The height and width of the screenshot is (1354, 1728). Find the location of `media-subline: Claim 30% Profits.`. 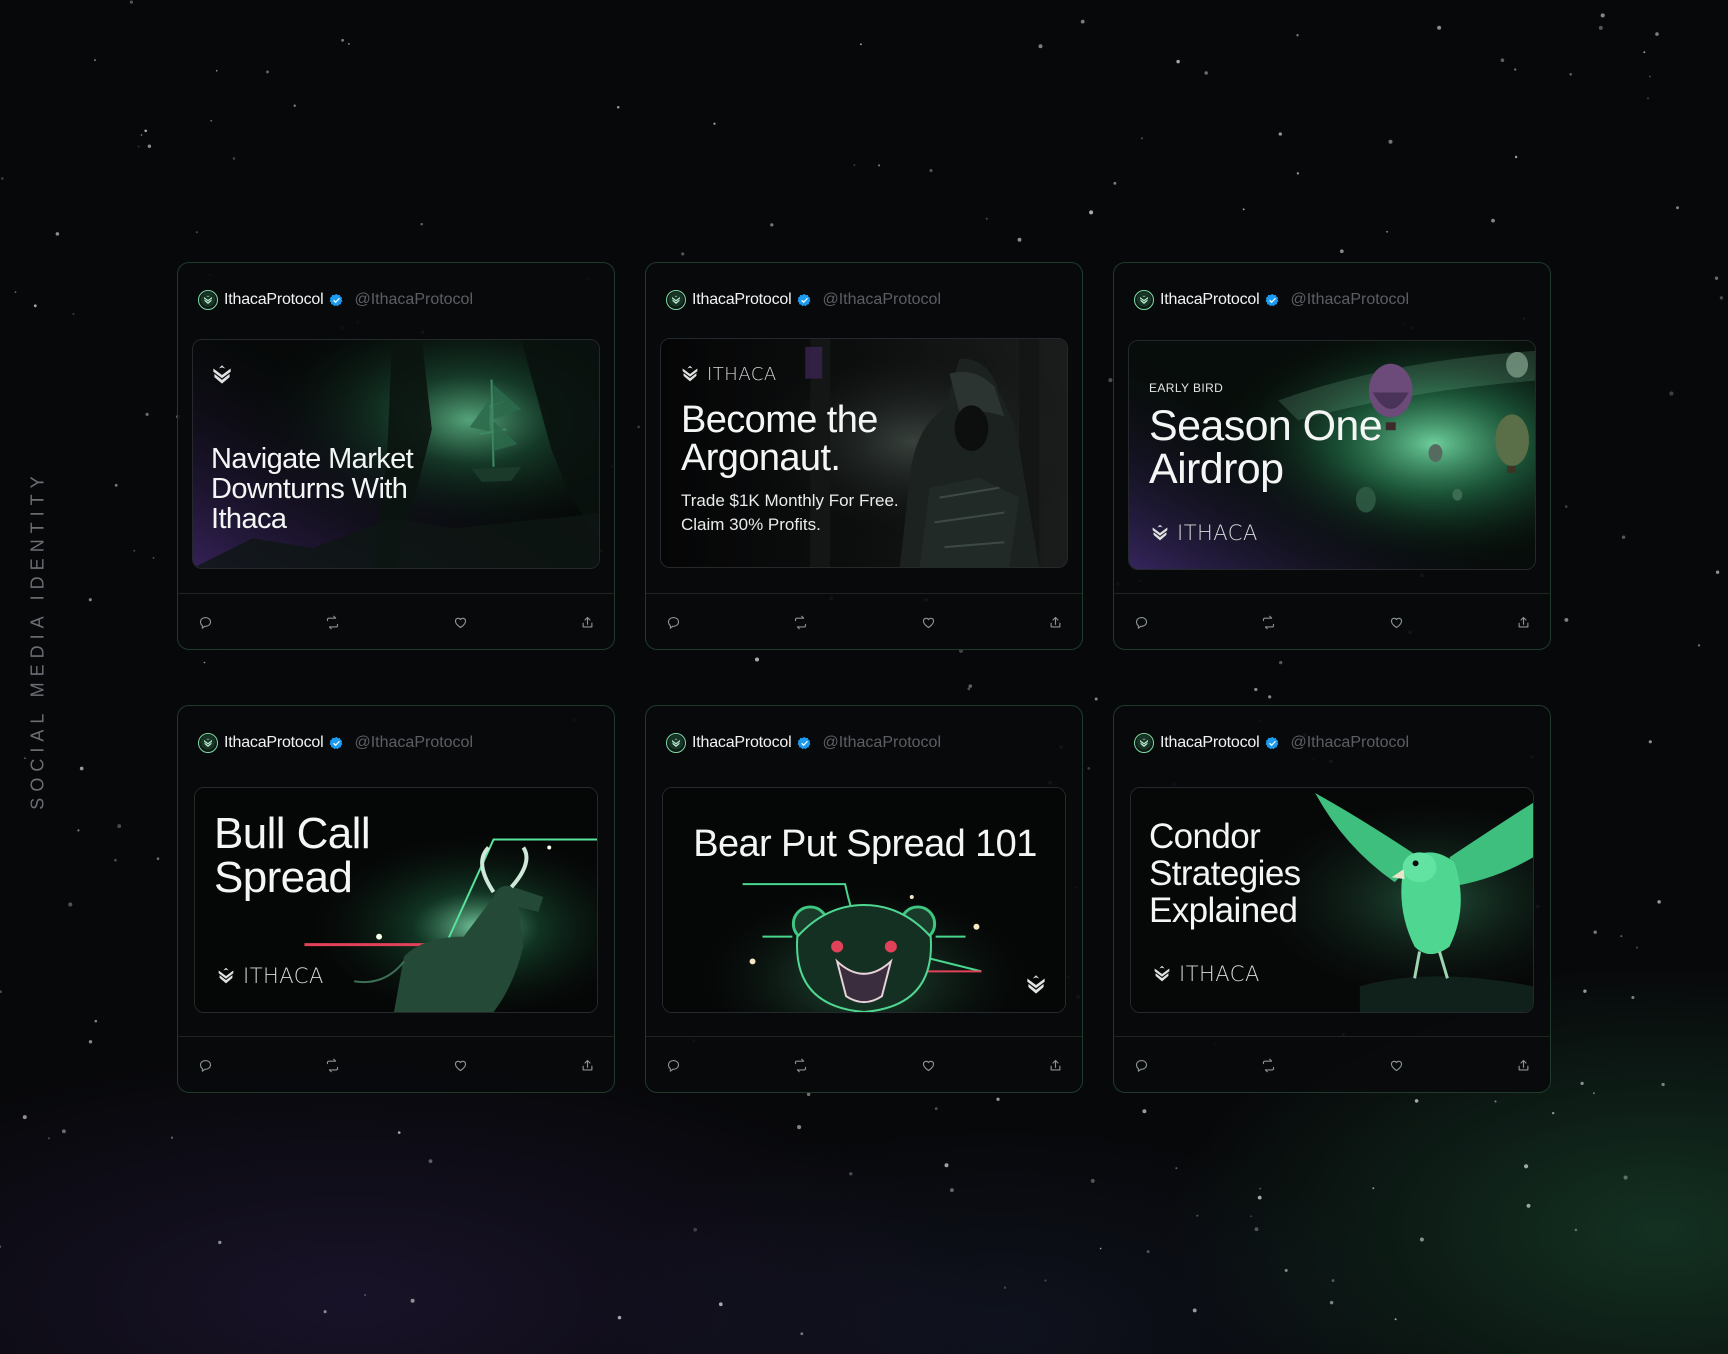

media-subline: Claim 30% Profits. is located at coordinates (751, 524).